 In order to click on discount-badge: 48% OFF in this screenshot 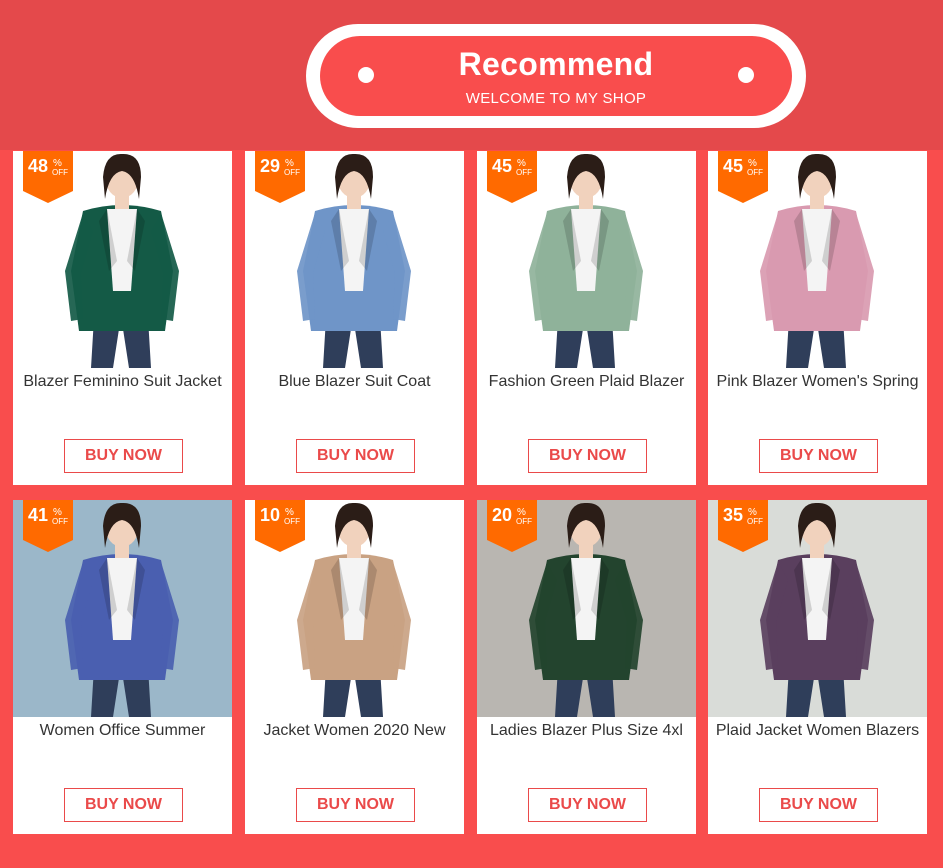, I will do `click(48, 177)`.